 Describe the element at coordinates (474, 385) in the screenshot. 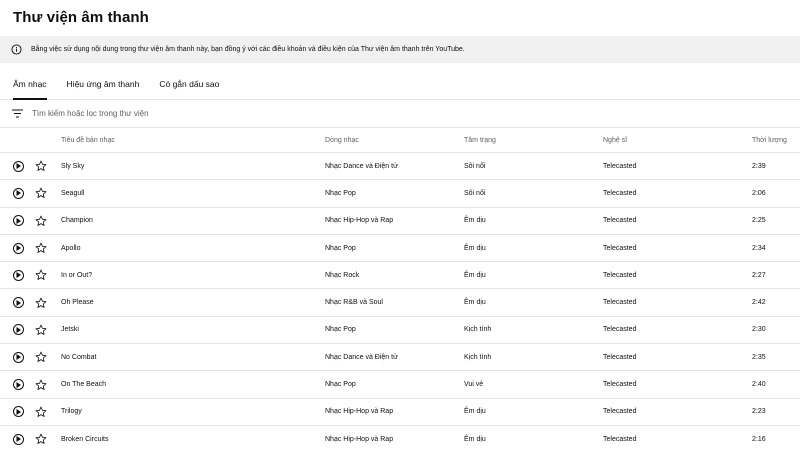

I see `track-mood: Vui vẻ` at that location.